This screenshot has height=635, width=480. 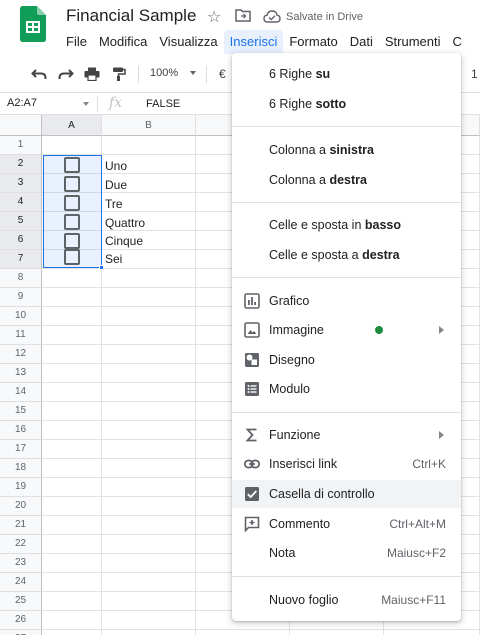 What do you see at coordinates (361, 42) in the screenshot?
I see `menu-dati: Dati` at bounding box center [361, 42].